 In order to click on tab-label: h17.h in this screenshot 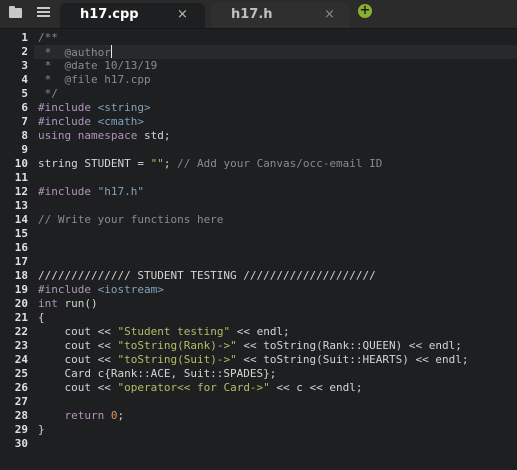, I will do `click(252, 14)`.